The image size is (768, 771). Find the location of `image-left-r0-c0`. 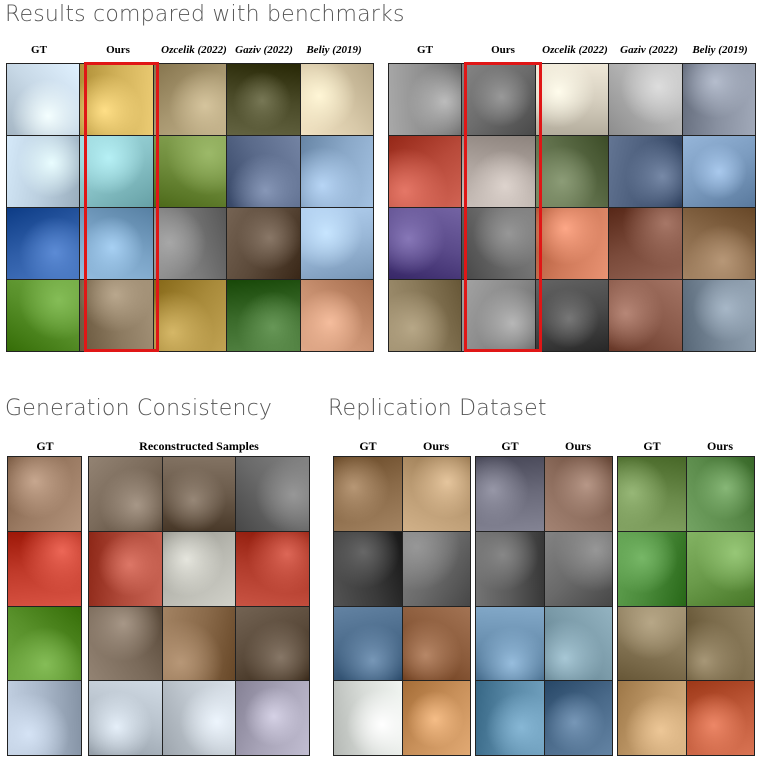

image-left-r0-c0 is located at coordinates (43, 99).